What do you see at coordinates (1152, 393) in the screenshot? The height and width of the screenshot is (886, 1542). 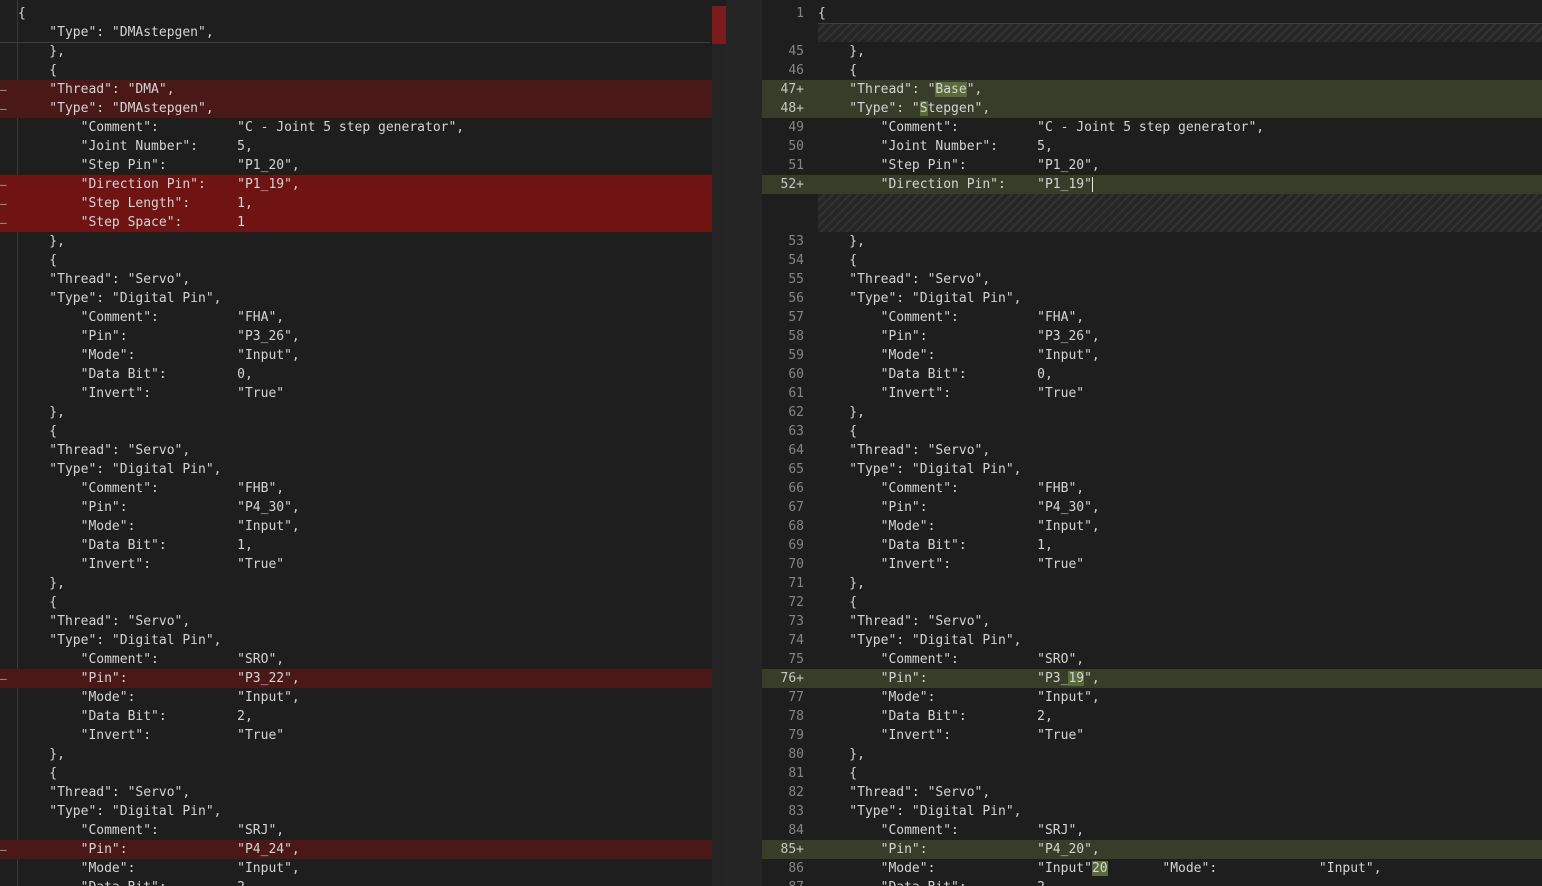 I see `code-line: 61 "Invert": "True"` at bounding box center [1152, 393].